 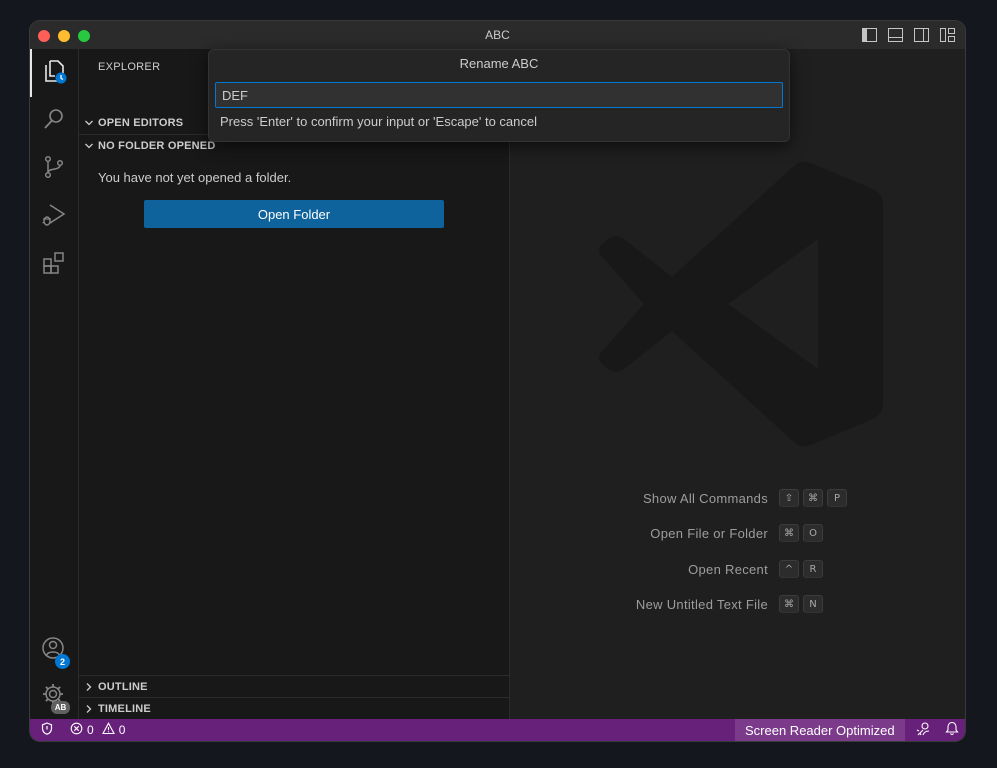 I want to click on search-icon, so click(x=54, y=121).